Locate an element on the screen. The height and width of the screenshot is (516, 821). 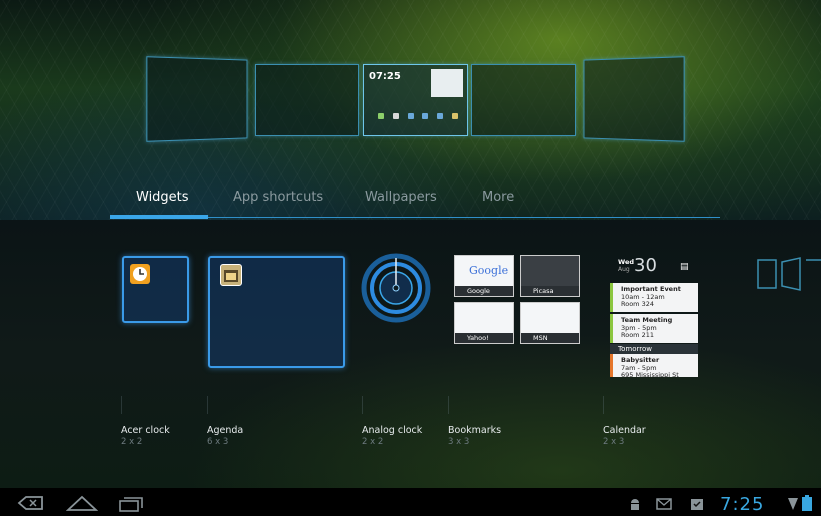
tab-app-shortcuts: App shortcuts is located at coordinates (278, 197).